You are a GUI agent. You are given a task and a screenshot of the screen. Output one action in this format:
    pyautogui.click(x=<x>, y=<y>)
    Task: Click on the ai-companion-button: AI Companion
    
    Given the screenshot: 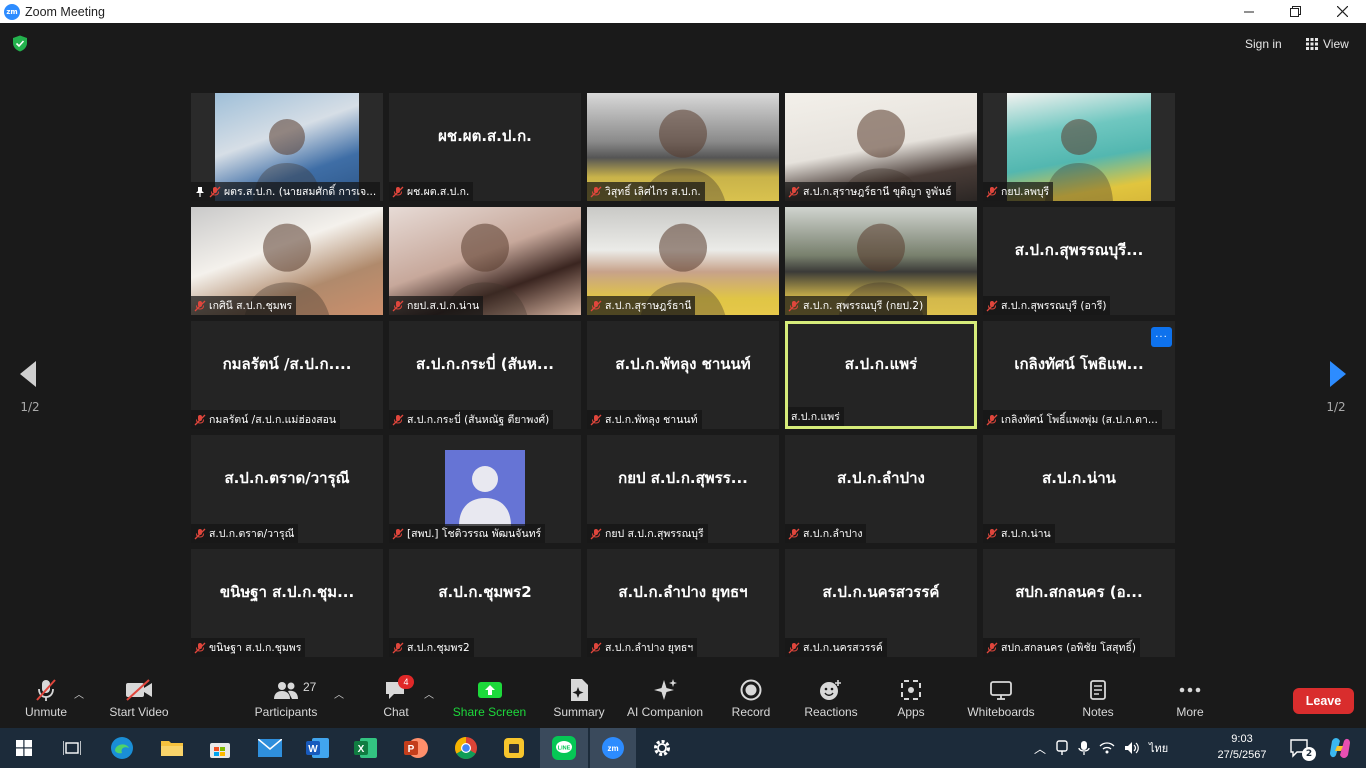 What is the action you would take?
    pyautogui.click(x=665, y=698)
    